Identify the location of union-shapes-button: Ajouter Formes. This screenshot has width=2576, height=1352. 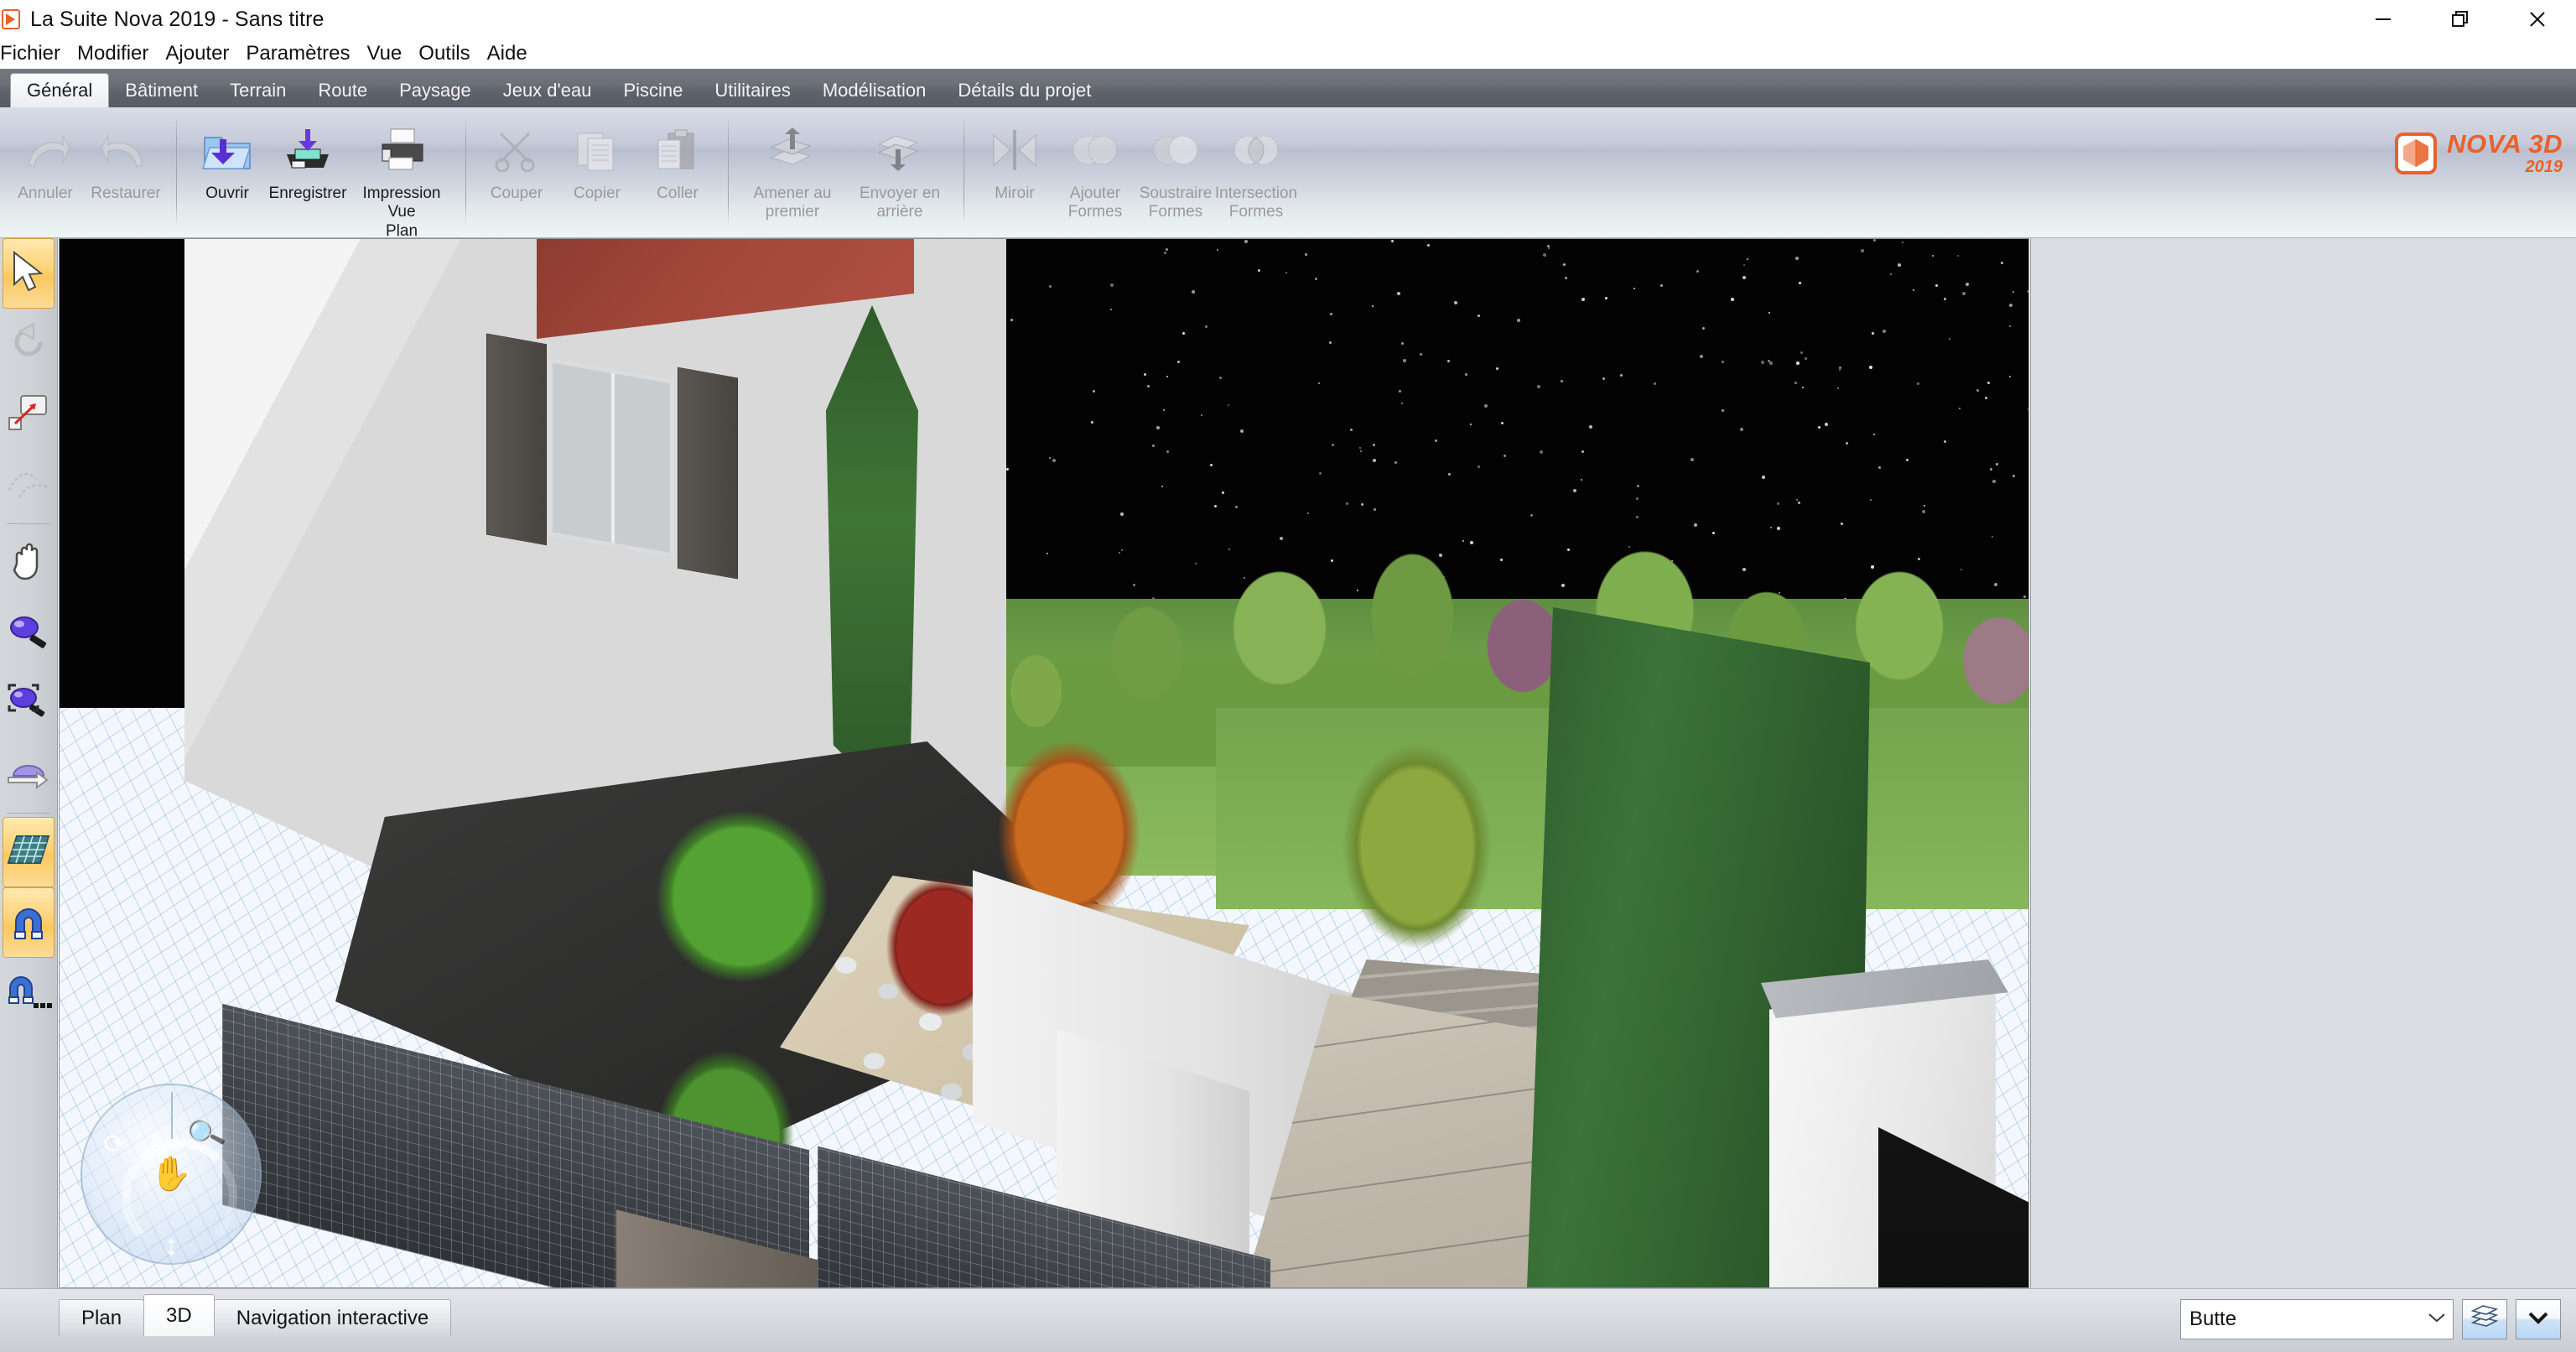
(1095, 177).